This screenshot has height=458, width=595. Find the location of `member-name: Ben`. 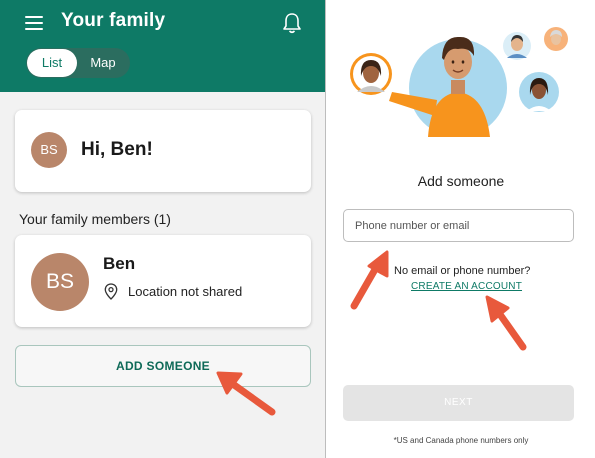

member-name: Ben is located at coordinates (119, 263).